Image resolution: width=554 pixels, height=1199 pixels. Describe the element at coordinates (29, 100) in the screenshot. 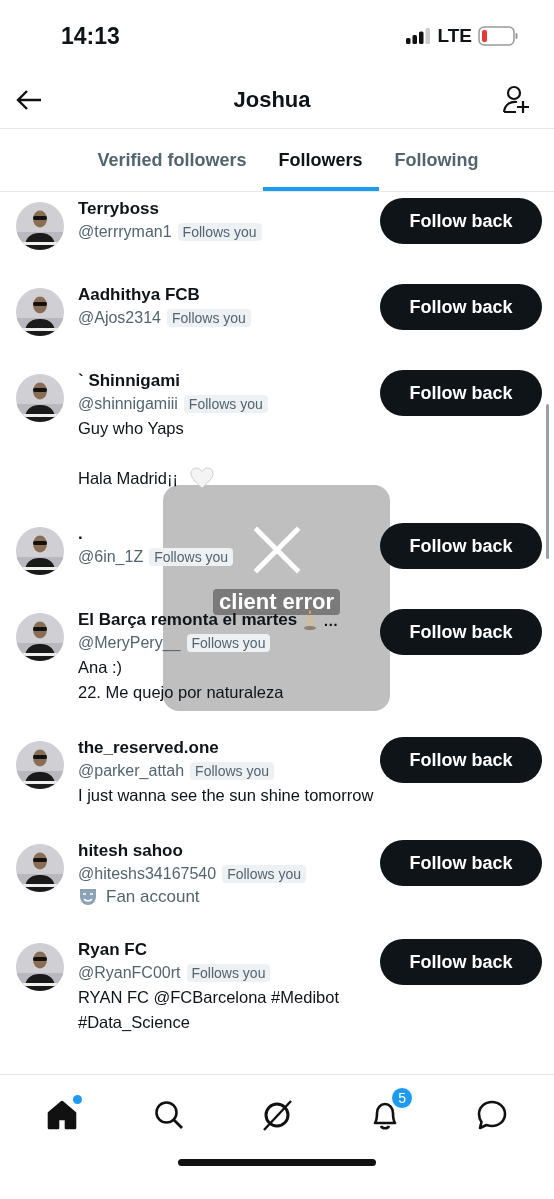

I see `back-arrow-icon` at that location.